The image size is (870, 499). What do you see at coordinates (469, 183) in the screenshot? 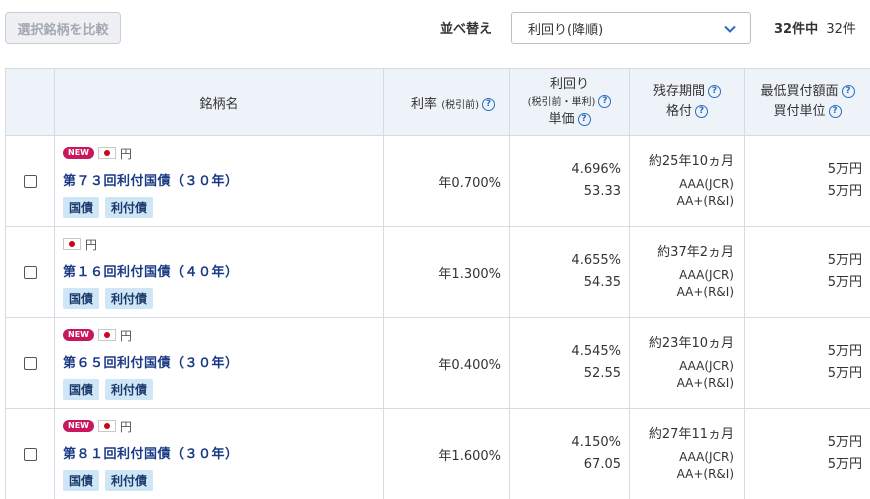
I see `rate-value: 年0.700%` at bounding box center [469, 183].